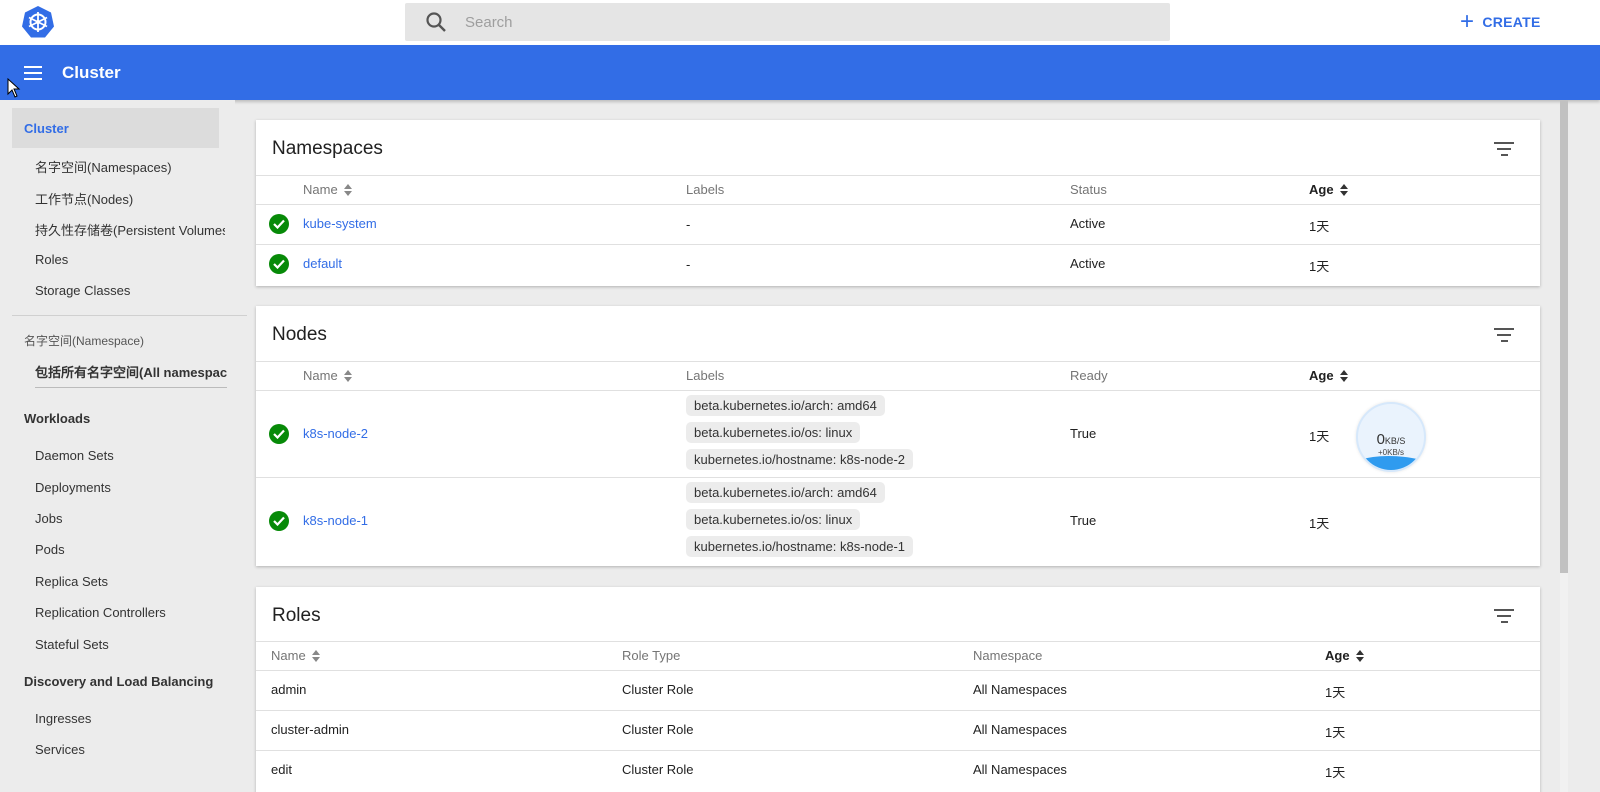 This screenshot has height=792, width=1600. What do you see at coordinates (898, 656) in the screenshot?
I see `roles-table-header: Name Role Type Namespace Age` at bounding box center [898, 656].